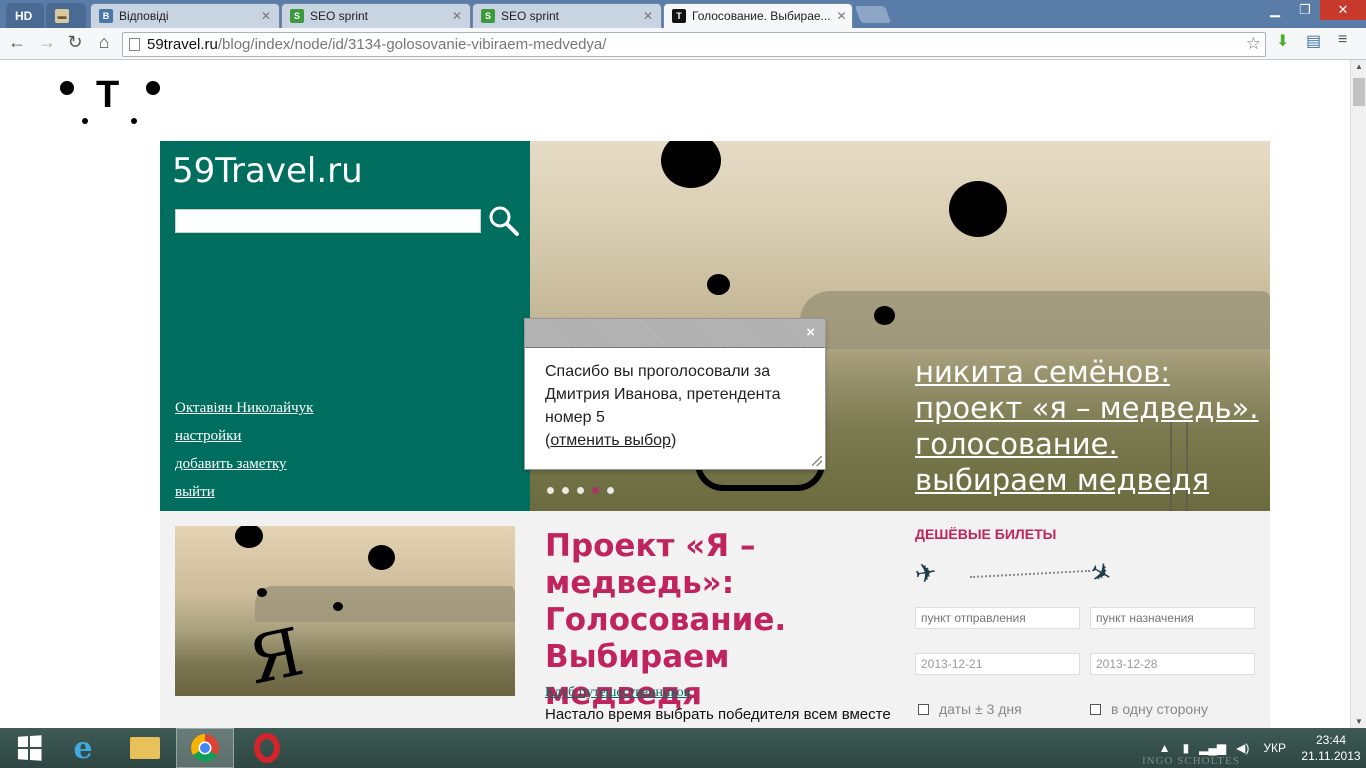  What do you see at coordinates (617, 693) in the screenshot?
I see `article-category-link: Клуб путешественников` at bounding box center [617, 693].